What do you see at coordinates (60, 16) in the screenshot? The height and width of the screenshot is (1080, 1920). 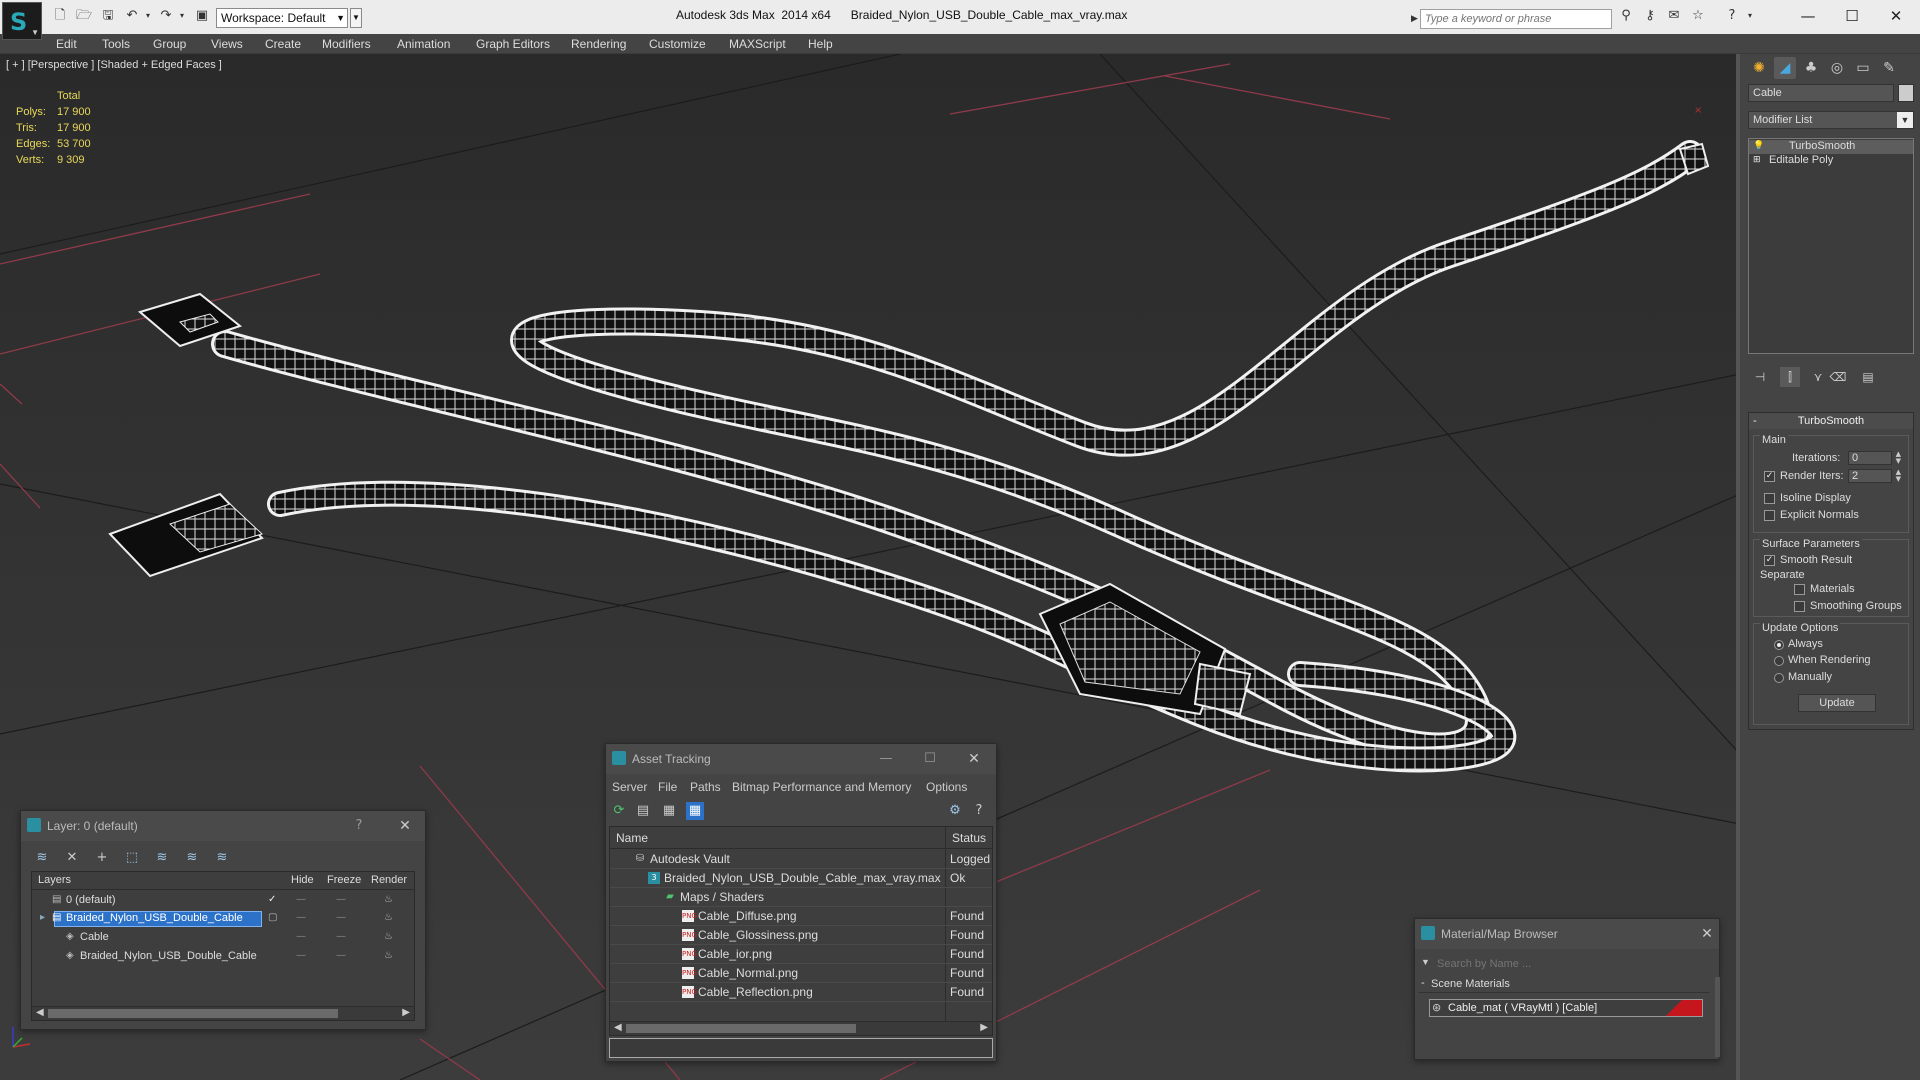 I see `new-file-icon: 🗋` at bounding box center [60, 16].